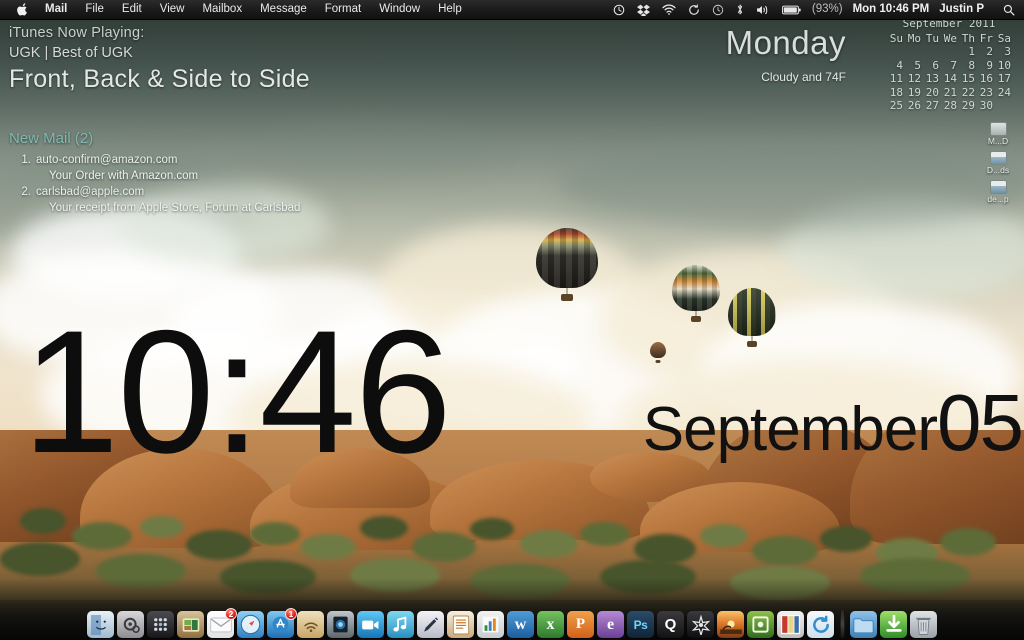  What do you see at coordinates (785, 42) in the screenshot?
I see `weekday-label: Monday` at bounding box center [785, 42].